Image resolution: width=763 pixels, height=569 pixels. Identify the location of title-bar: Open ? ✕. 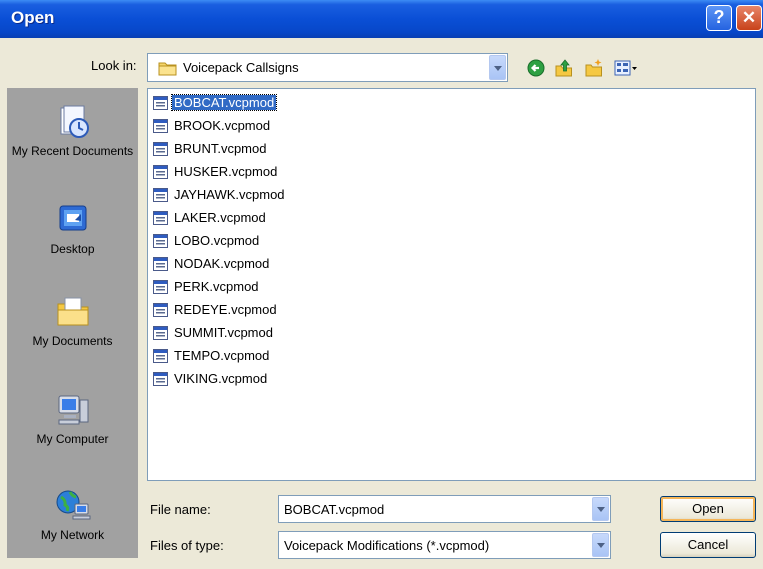
(381, 19).